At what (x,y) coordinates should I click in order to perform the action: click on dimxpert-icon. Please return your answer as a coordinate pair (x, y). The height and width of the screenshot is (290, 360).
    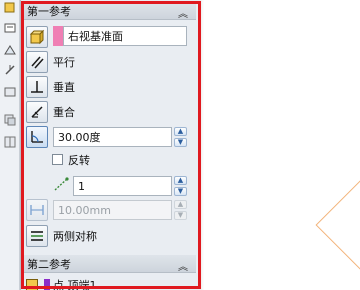
    Looking at the image, I should click on (9, 69).